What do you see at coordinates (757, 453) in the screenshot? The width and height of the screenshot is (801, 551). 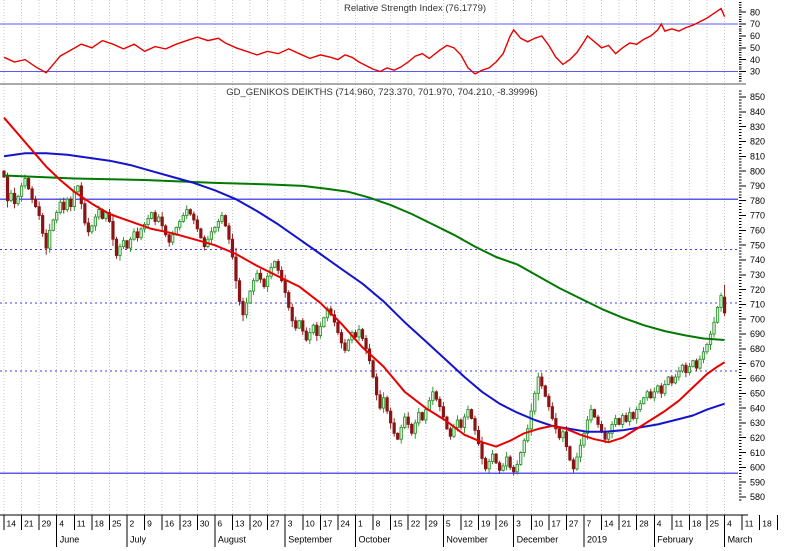 I see `price-tick-label: 610` at bounding box center [757, 453].